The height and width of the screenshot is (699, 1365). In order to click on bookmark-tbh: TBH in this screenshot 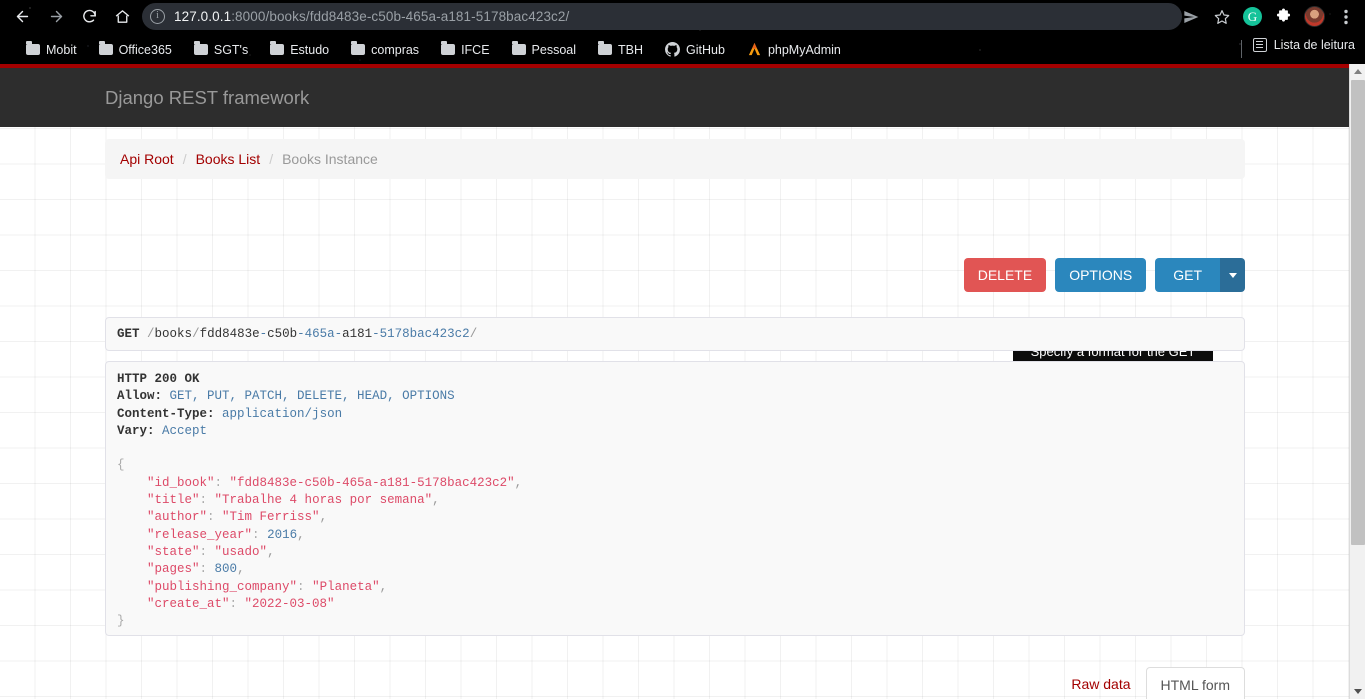, I will do `click(621, 49)`.